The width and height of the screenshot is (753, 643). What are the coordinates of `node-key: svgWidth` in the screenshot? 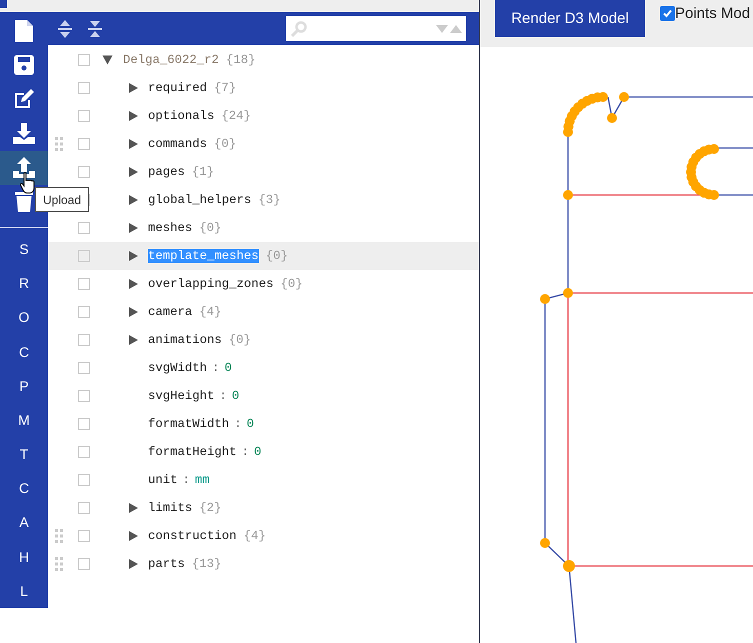 It's located at (178, 368).